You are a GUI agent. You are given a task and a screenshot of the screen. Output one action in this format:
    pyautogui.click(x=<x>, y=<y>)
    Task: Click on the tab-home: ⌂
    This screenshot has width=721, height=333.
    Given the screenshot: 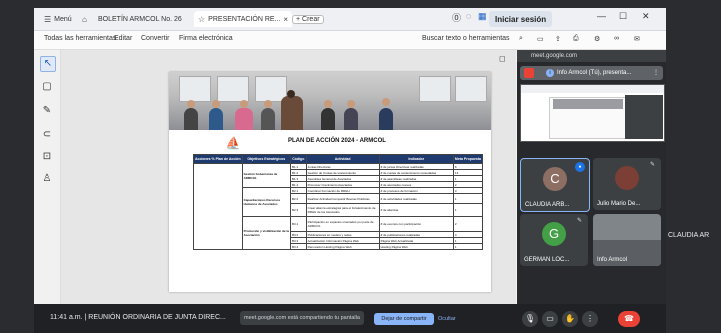 What is the action you would take?
    pyautogui.click(x=84, y=19)
    